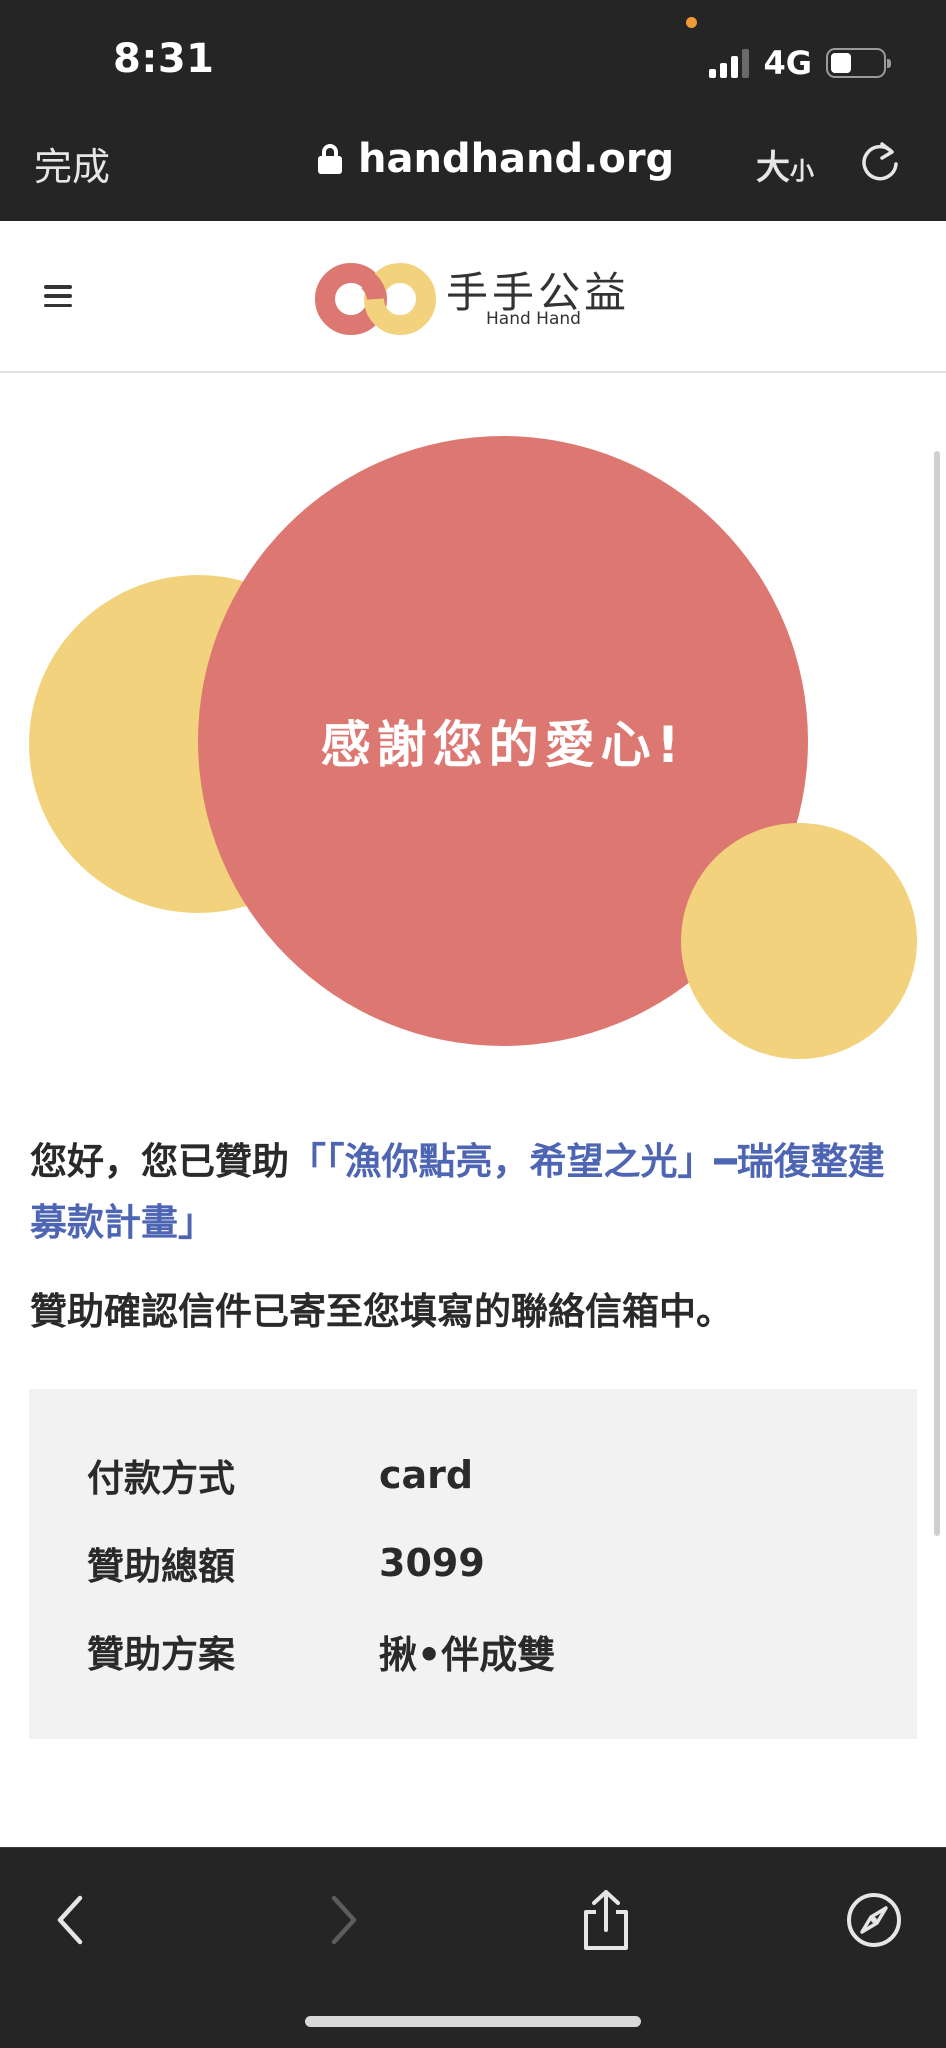 The height and width of the screenshot is (2048, 946). What do you see at coordinates (159, 1161) in the screenshot?
I see `sponsor-prefix: 您好，您已贊助` at bounding box center [159, 1161].